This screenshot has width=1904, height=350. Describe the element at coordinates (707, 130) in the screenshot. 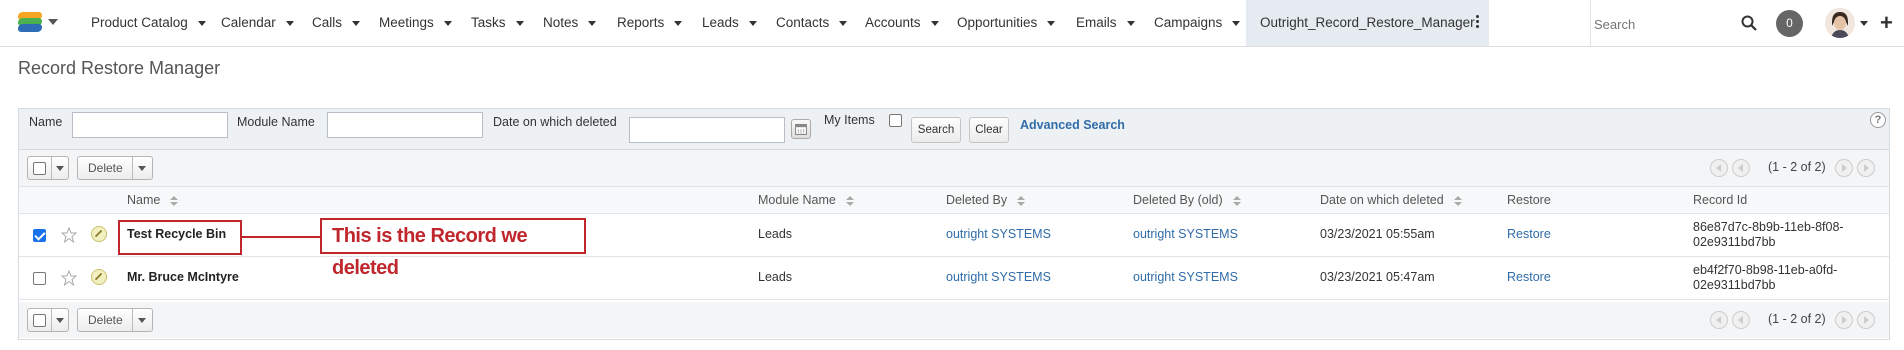

I see `date-deleted-filter-input` at that location.